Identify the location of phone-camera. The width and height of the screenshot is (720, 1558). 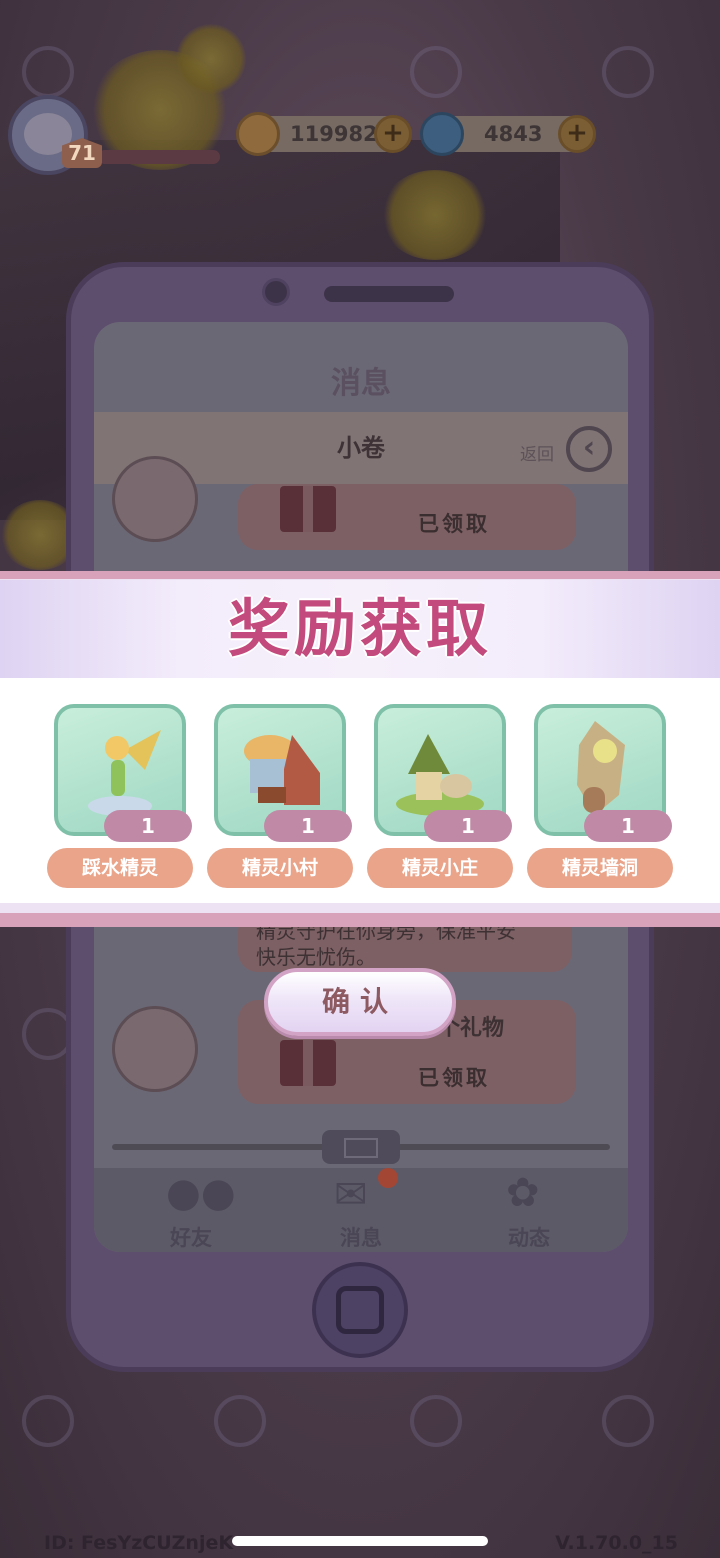
(276, 292).